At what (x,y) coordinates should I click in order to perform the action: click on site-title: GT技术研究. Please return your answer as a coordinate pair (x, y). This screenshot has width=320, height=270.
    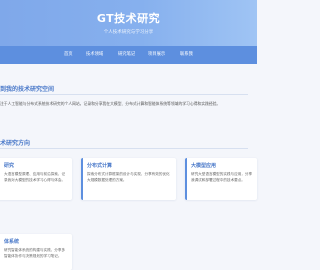
    Looking at the image, I should click on (128, 18).